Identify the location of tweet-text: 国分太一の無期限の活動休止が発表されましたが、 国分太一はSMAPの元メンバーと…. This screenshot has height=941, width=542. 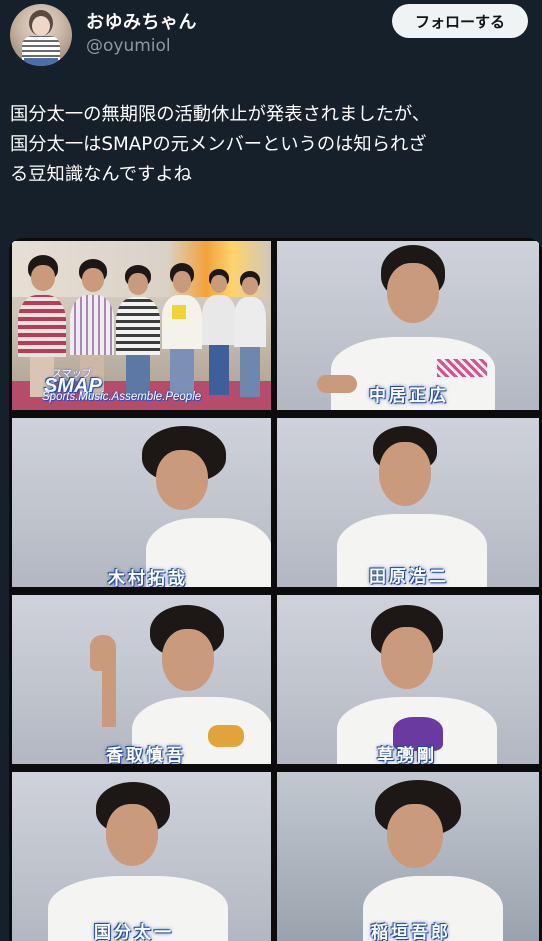
(272, 145).